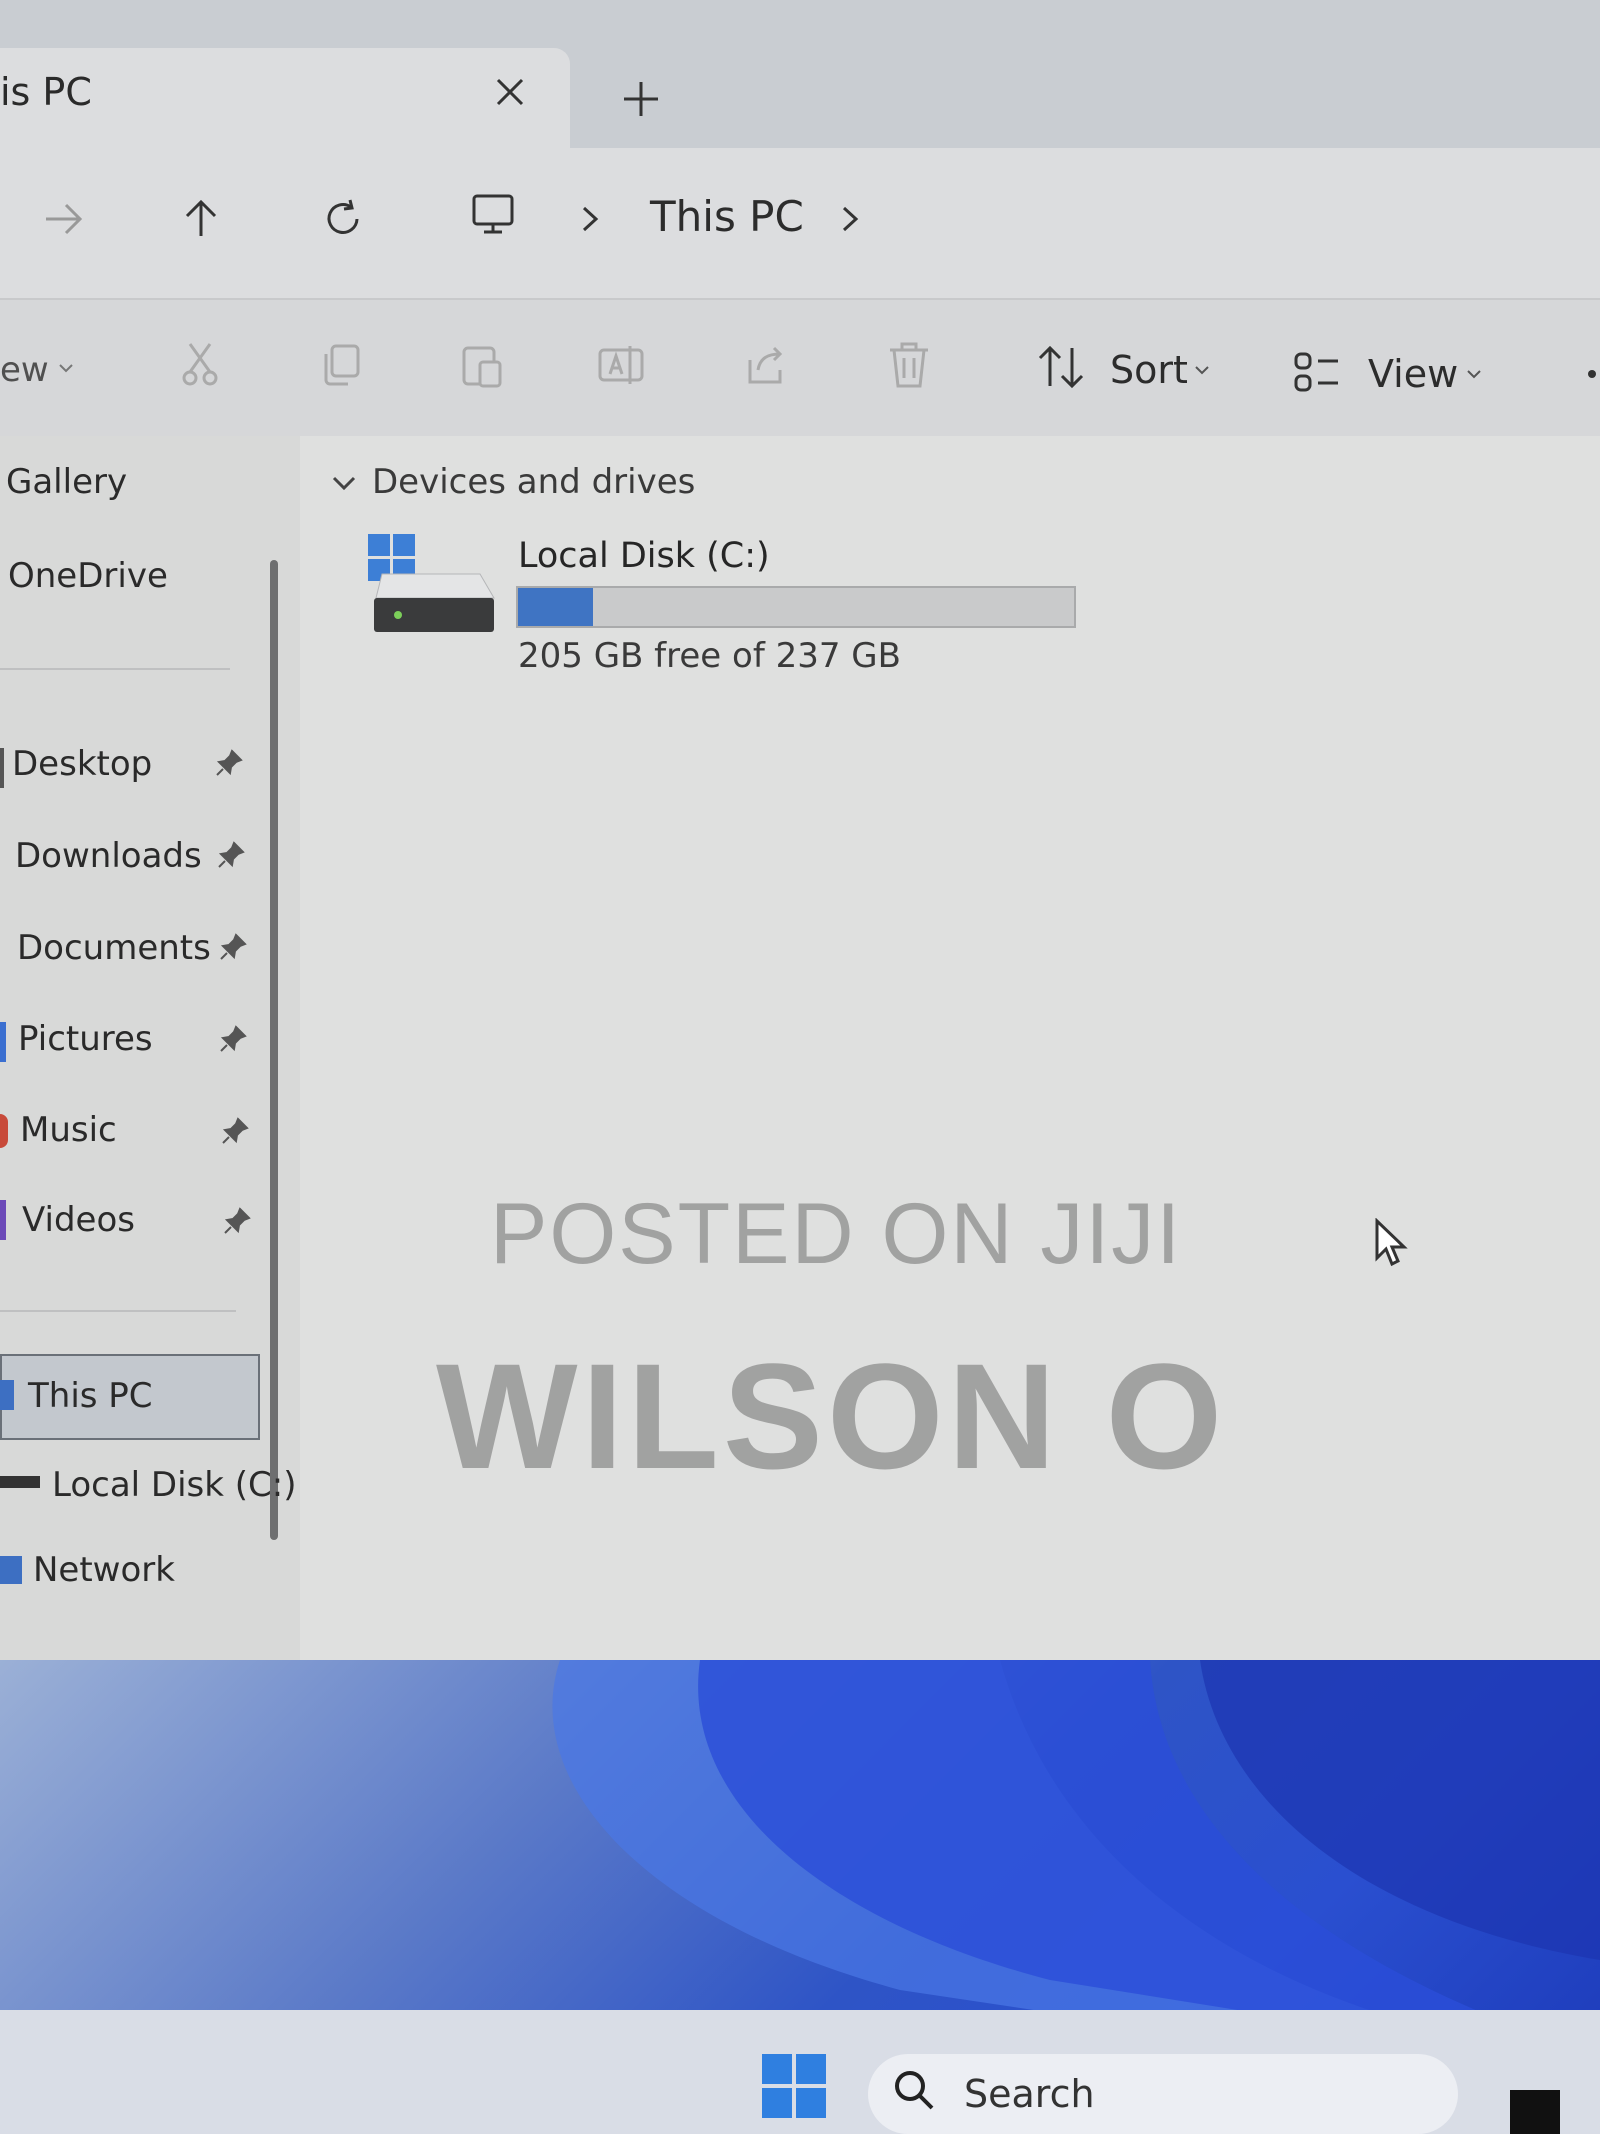 This screenshot has height=2134, width=1600. What do you see at coordinates (3, 1042) in the screenshot?
I see `pictures-icon` at bounding box center [3, 1042].